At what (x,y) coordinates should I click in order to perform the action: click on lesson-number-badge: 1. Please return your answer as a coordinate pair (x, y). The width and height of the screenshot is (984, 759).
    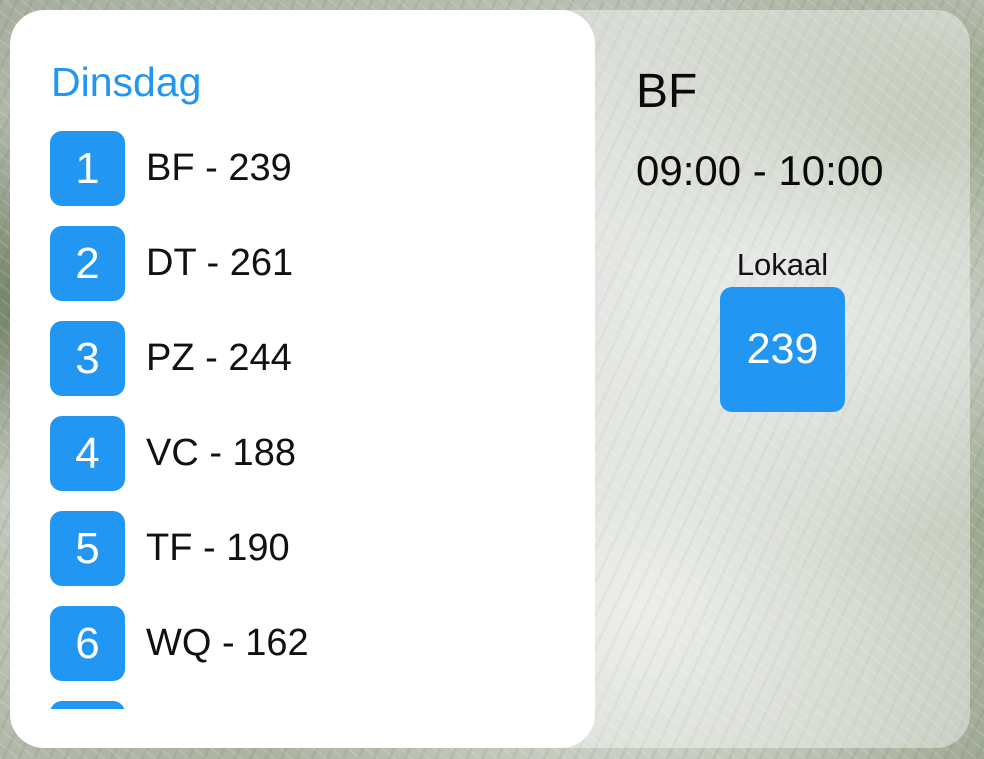
    Looking at the image, I should click on (87, 168).